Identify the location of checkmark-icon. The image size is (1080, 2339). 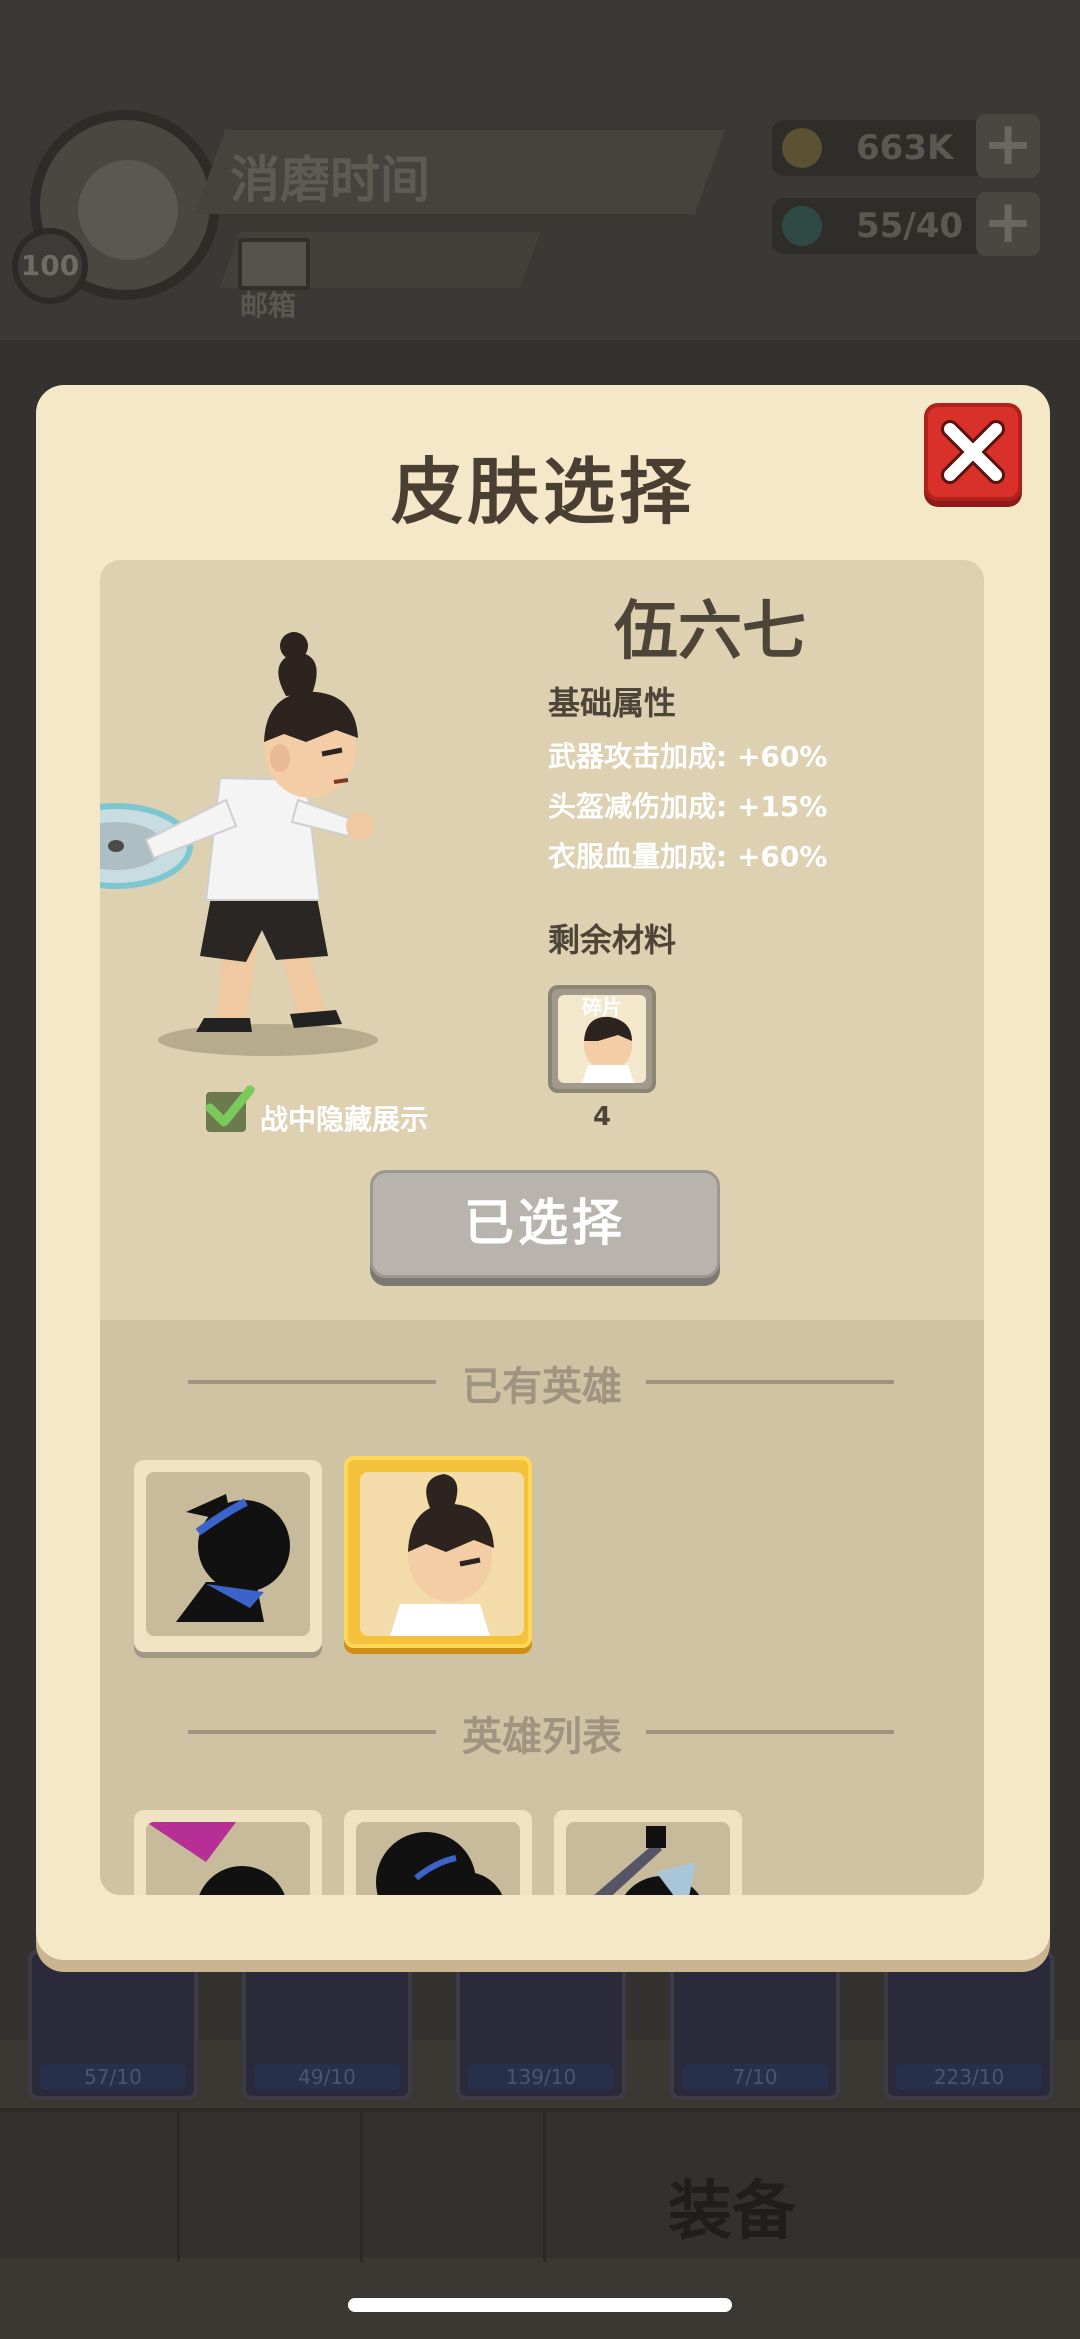
(230, 1106).